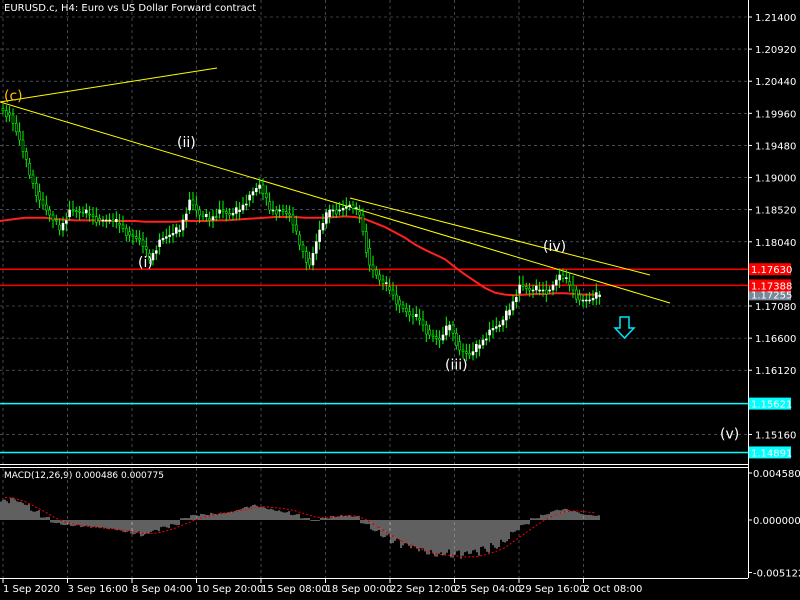 Image resolution: width=800 pixels, height=600 pixels. What do you see at coordinates (775, 243) in the screenshot?
I see `price-tick-label: 1.18040` at bounding box center [775, 243].